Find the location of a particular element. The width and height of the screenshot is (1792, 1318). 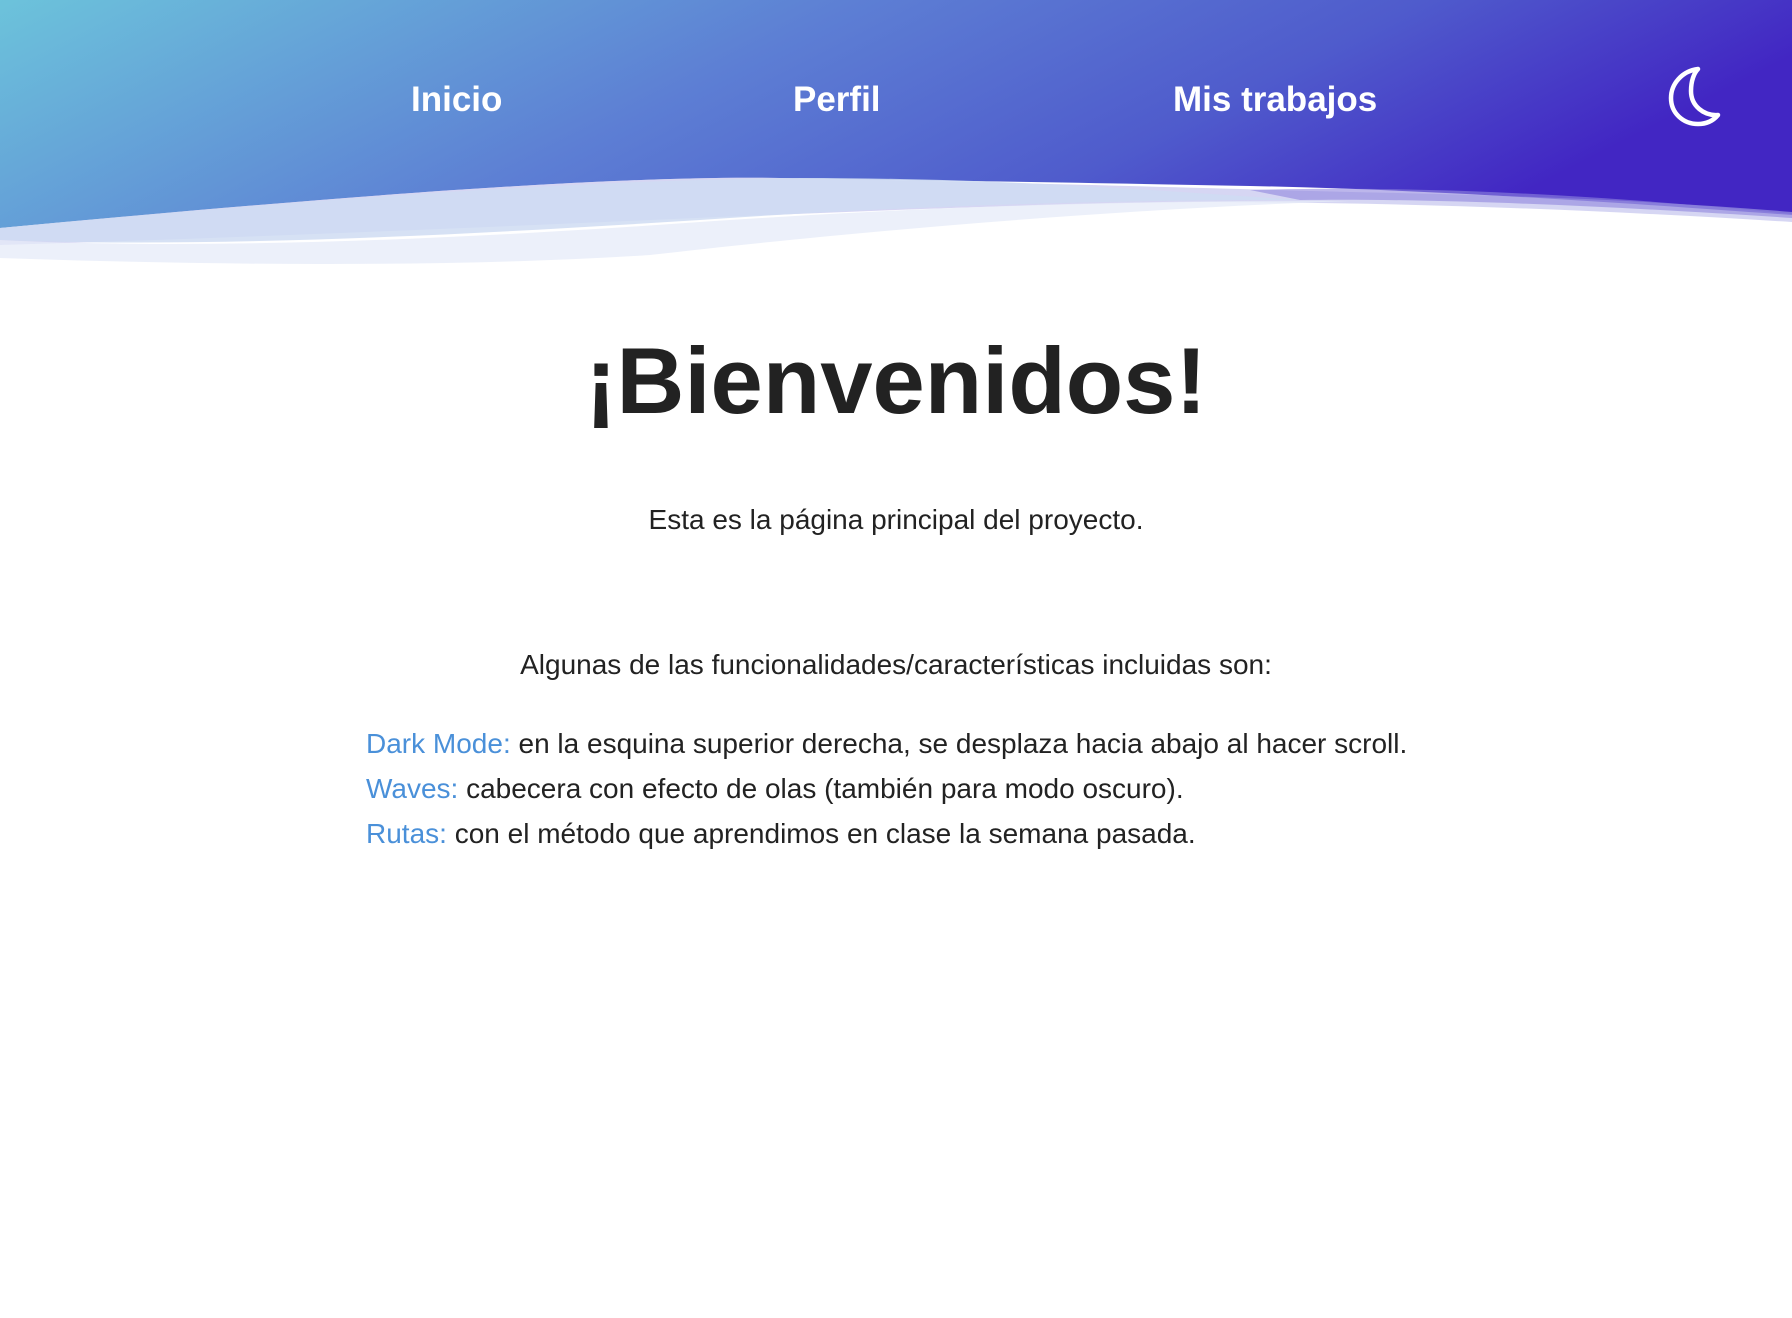

feature-label: Rutas: is located at coordinates (406, 833).